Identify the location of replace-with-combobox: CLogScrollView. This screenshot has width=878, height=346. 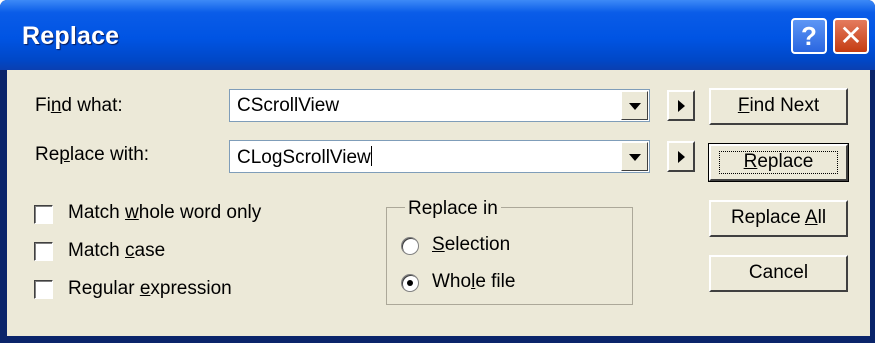
(439, 156).